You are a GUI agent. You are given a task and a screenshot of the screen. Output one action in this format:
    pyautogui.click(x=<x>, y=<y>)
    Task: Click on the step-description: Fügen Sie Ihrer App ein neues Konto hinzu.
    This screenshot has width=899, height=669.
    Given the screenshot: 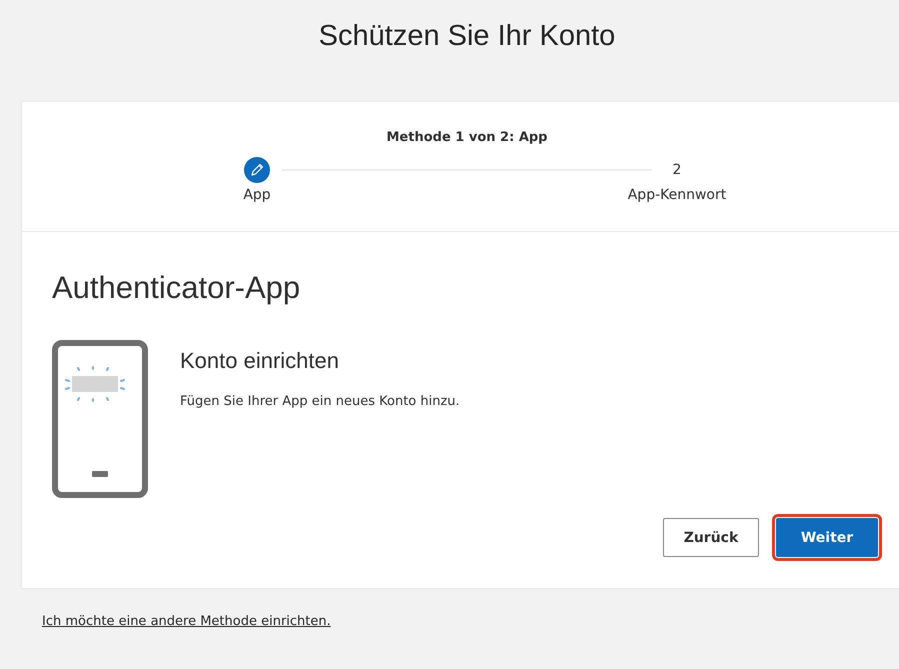 What is the action you would take?
    pyautogui.click(x=320, y=401)
    